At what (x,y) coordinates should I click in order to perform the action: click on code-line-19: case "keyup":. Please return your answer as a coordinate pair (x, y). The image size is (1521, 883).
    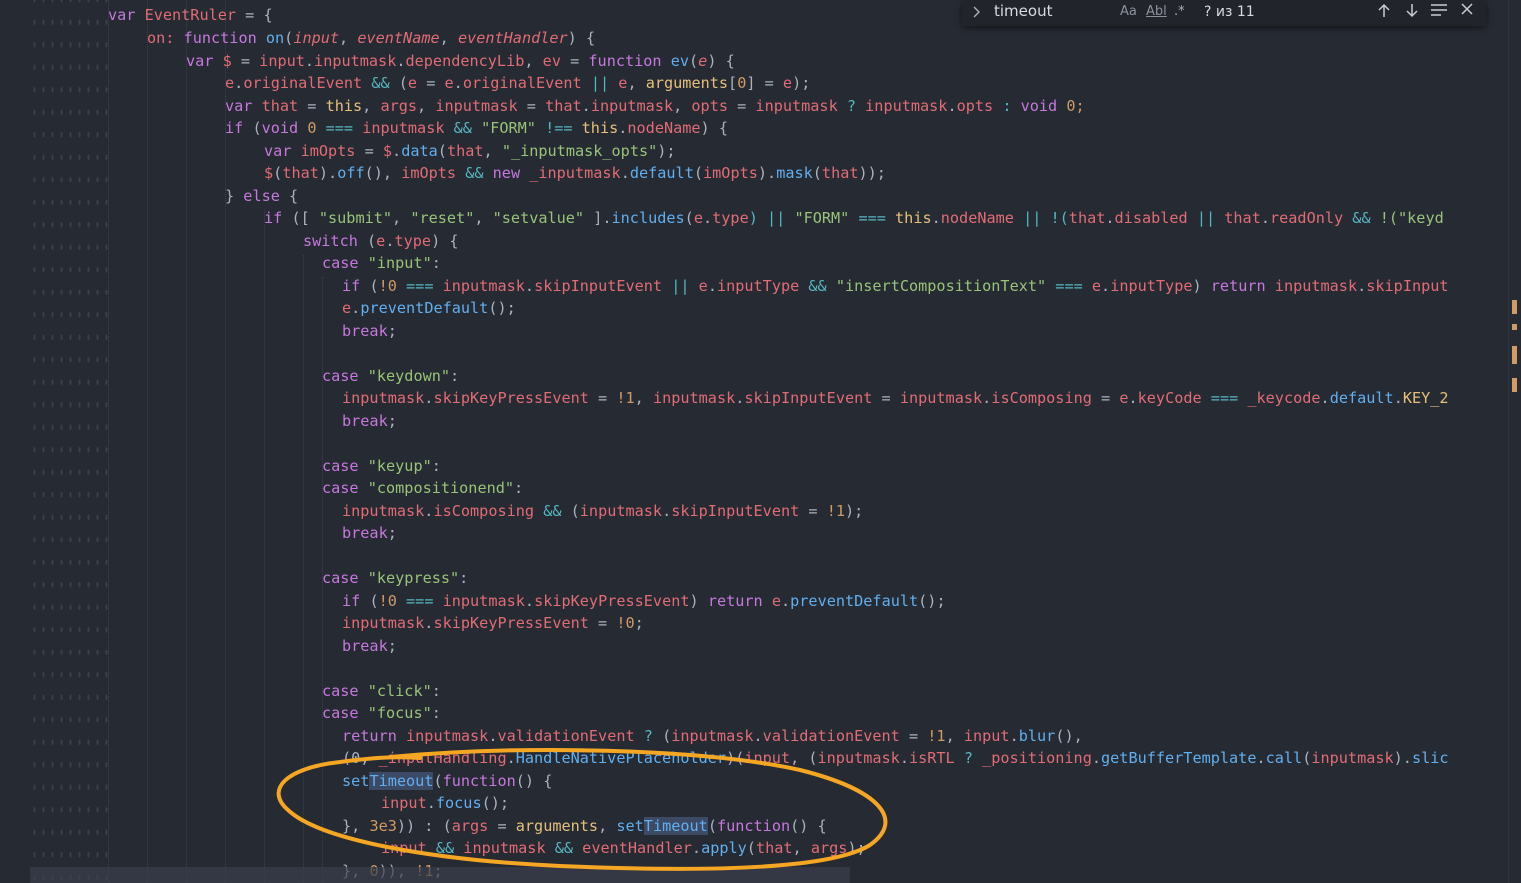
    Looking at the image, I should click on (381, 466).